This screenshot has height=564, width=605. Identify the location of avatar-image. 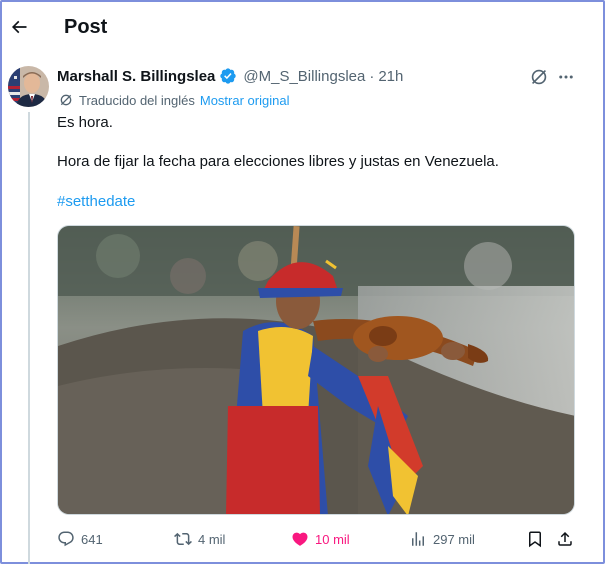
(28, 86).